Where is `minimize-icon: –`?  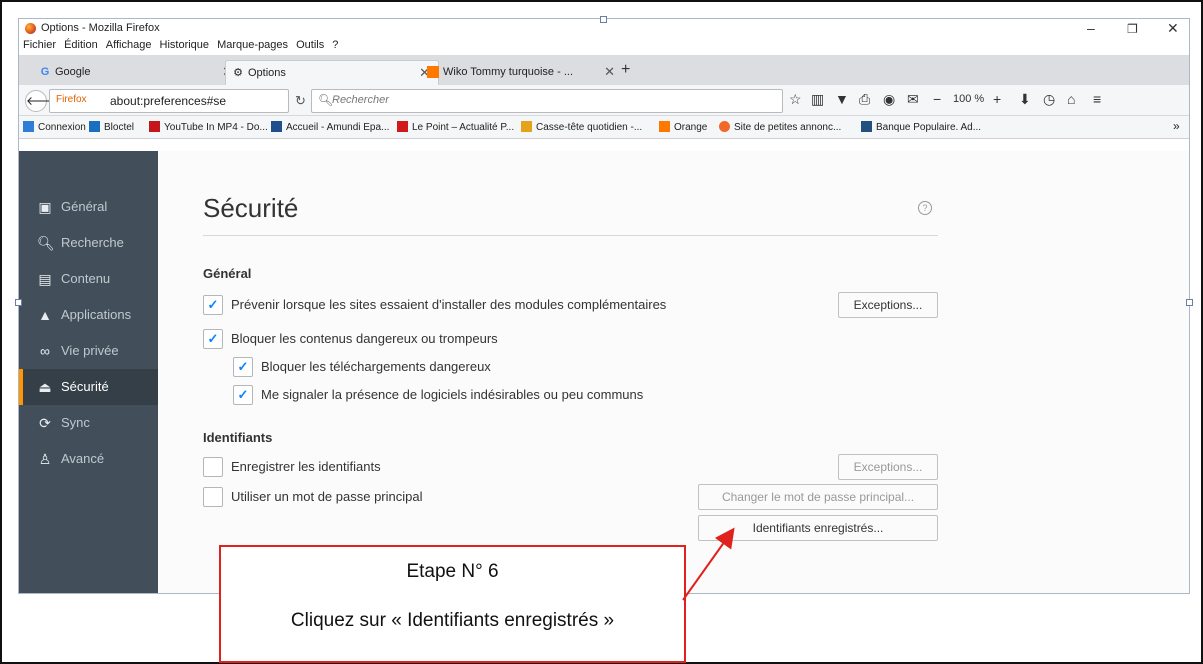 minimize-icon: – is located at coordinates (1091, 28).